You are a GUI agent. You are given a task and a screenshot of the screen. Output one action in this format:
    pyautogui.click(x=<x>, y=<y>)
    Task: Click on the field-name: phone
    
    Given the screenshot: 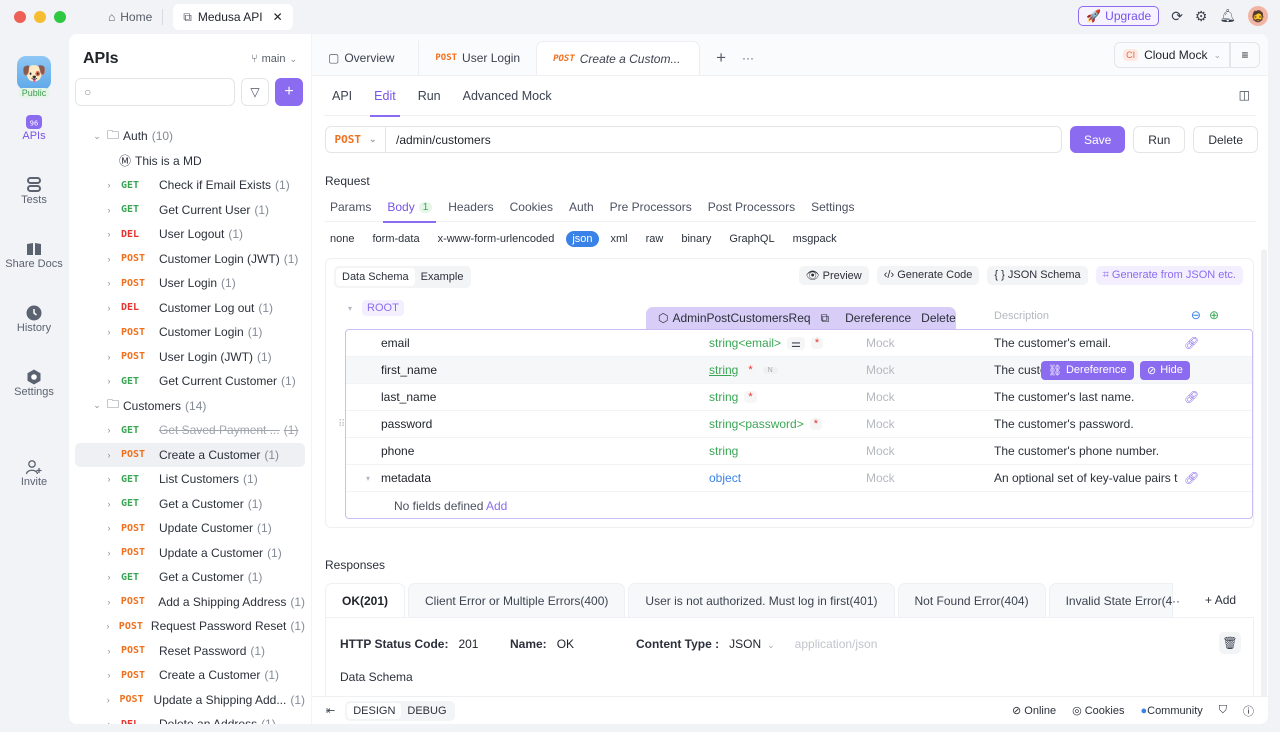 What is the action you would take?
    pyautogui.click(x=397, y=451)
    